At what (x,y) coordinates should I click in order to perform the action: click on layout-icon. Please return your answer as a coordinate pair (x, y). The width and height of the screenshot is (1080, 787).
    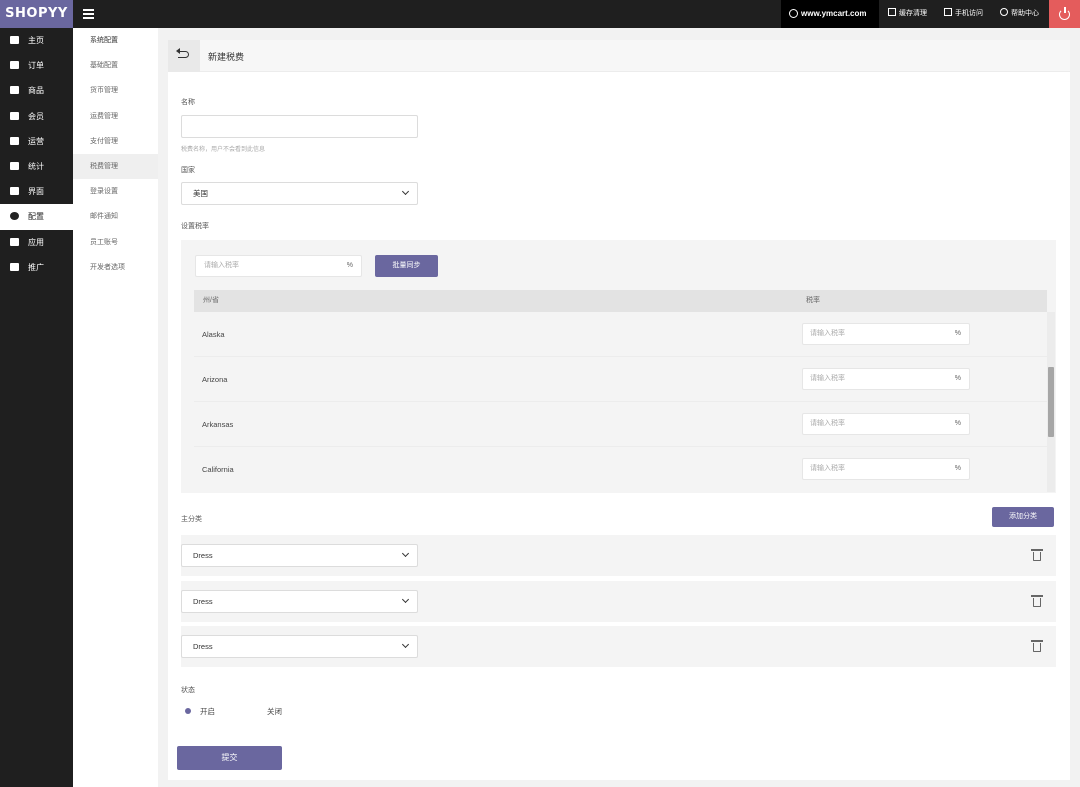
    Looking at the image, I should click on (14, 191).